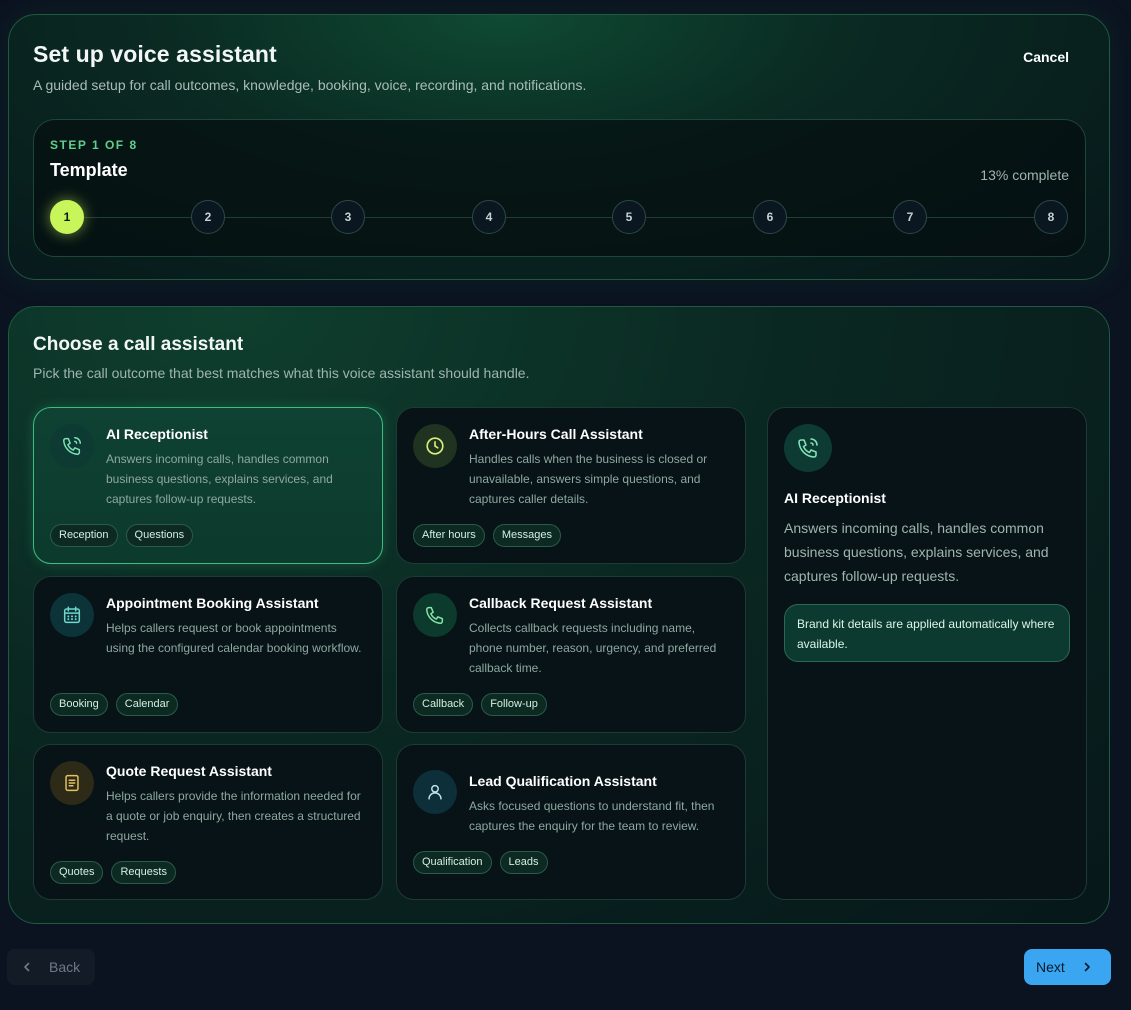  Describe the element at coordinates (189, 771) in the screenshot. I see `option-title: Quote Request Assistant` at that location.